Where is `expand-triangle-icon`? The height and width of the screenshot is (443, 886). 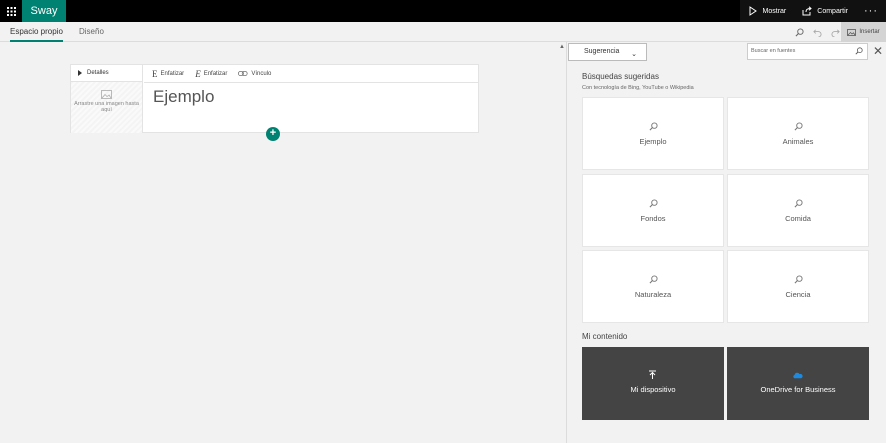
expand-triangle-icon is located at coordinates (80, 73).